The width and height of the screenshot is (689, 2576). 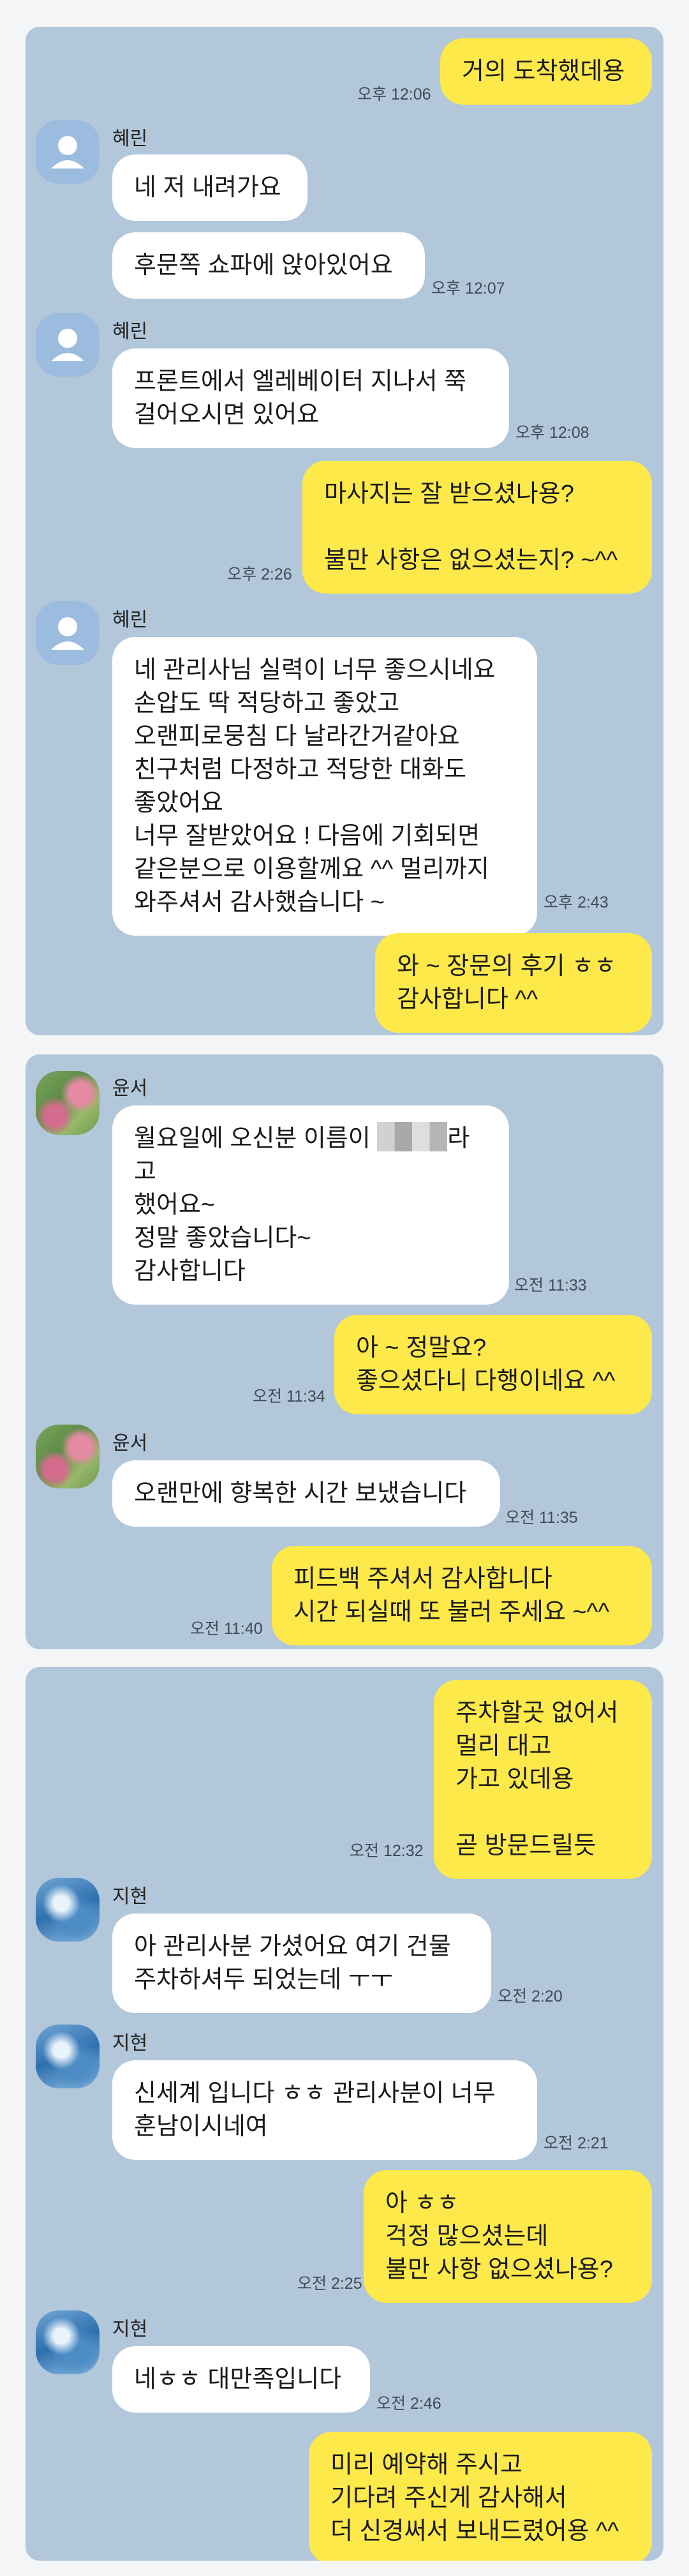 I want to click on message-time: 오후 12:08, so click(x=552, y=433).